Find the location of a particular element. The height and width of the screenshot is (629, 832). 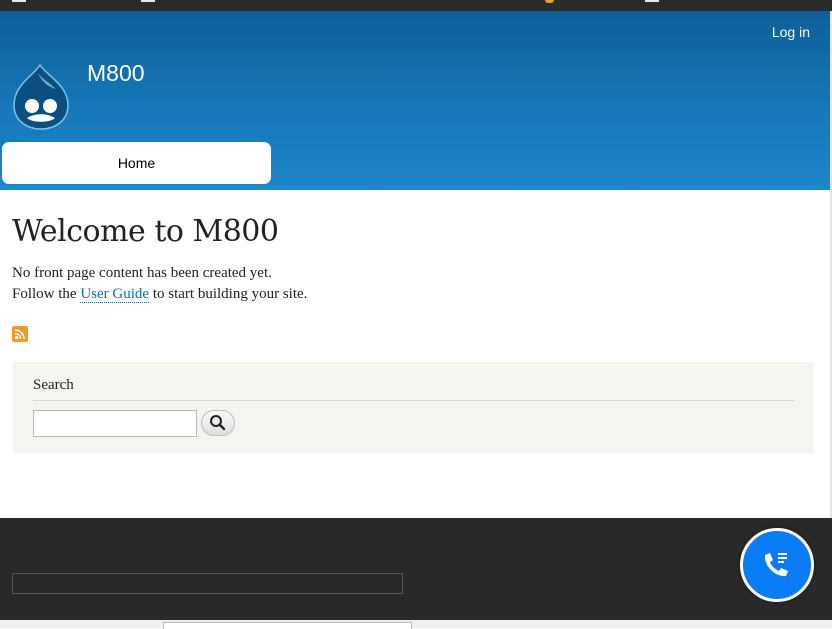

search-button is located at coordinates (218, 423).